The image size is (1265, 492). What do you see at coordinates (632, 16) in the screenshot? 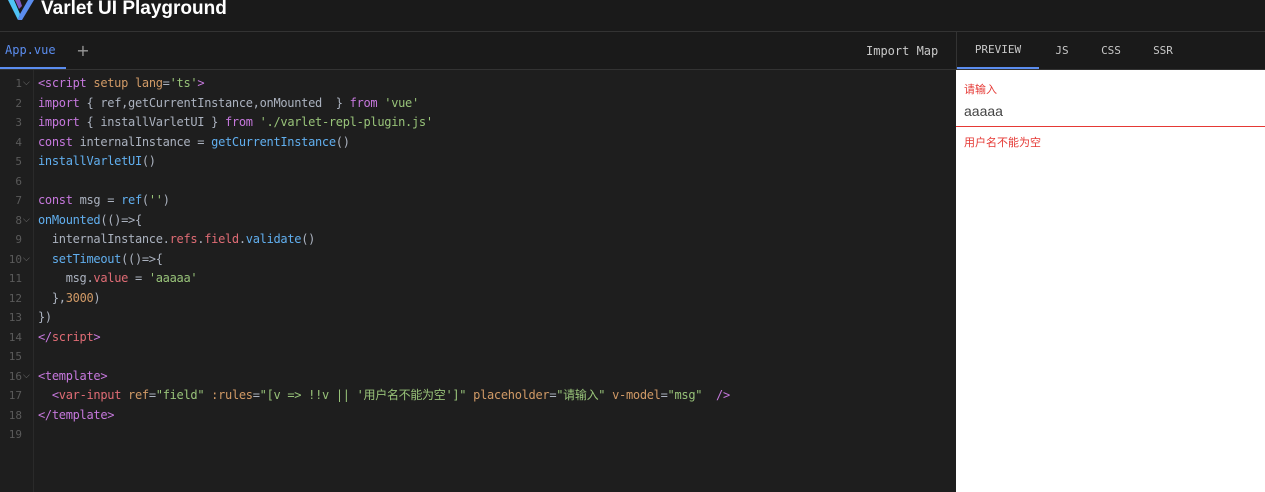
I see `app-header: Varlet UI Playground` at bounding box center [632, 16].